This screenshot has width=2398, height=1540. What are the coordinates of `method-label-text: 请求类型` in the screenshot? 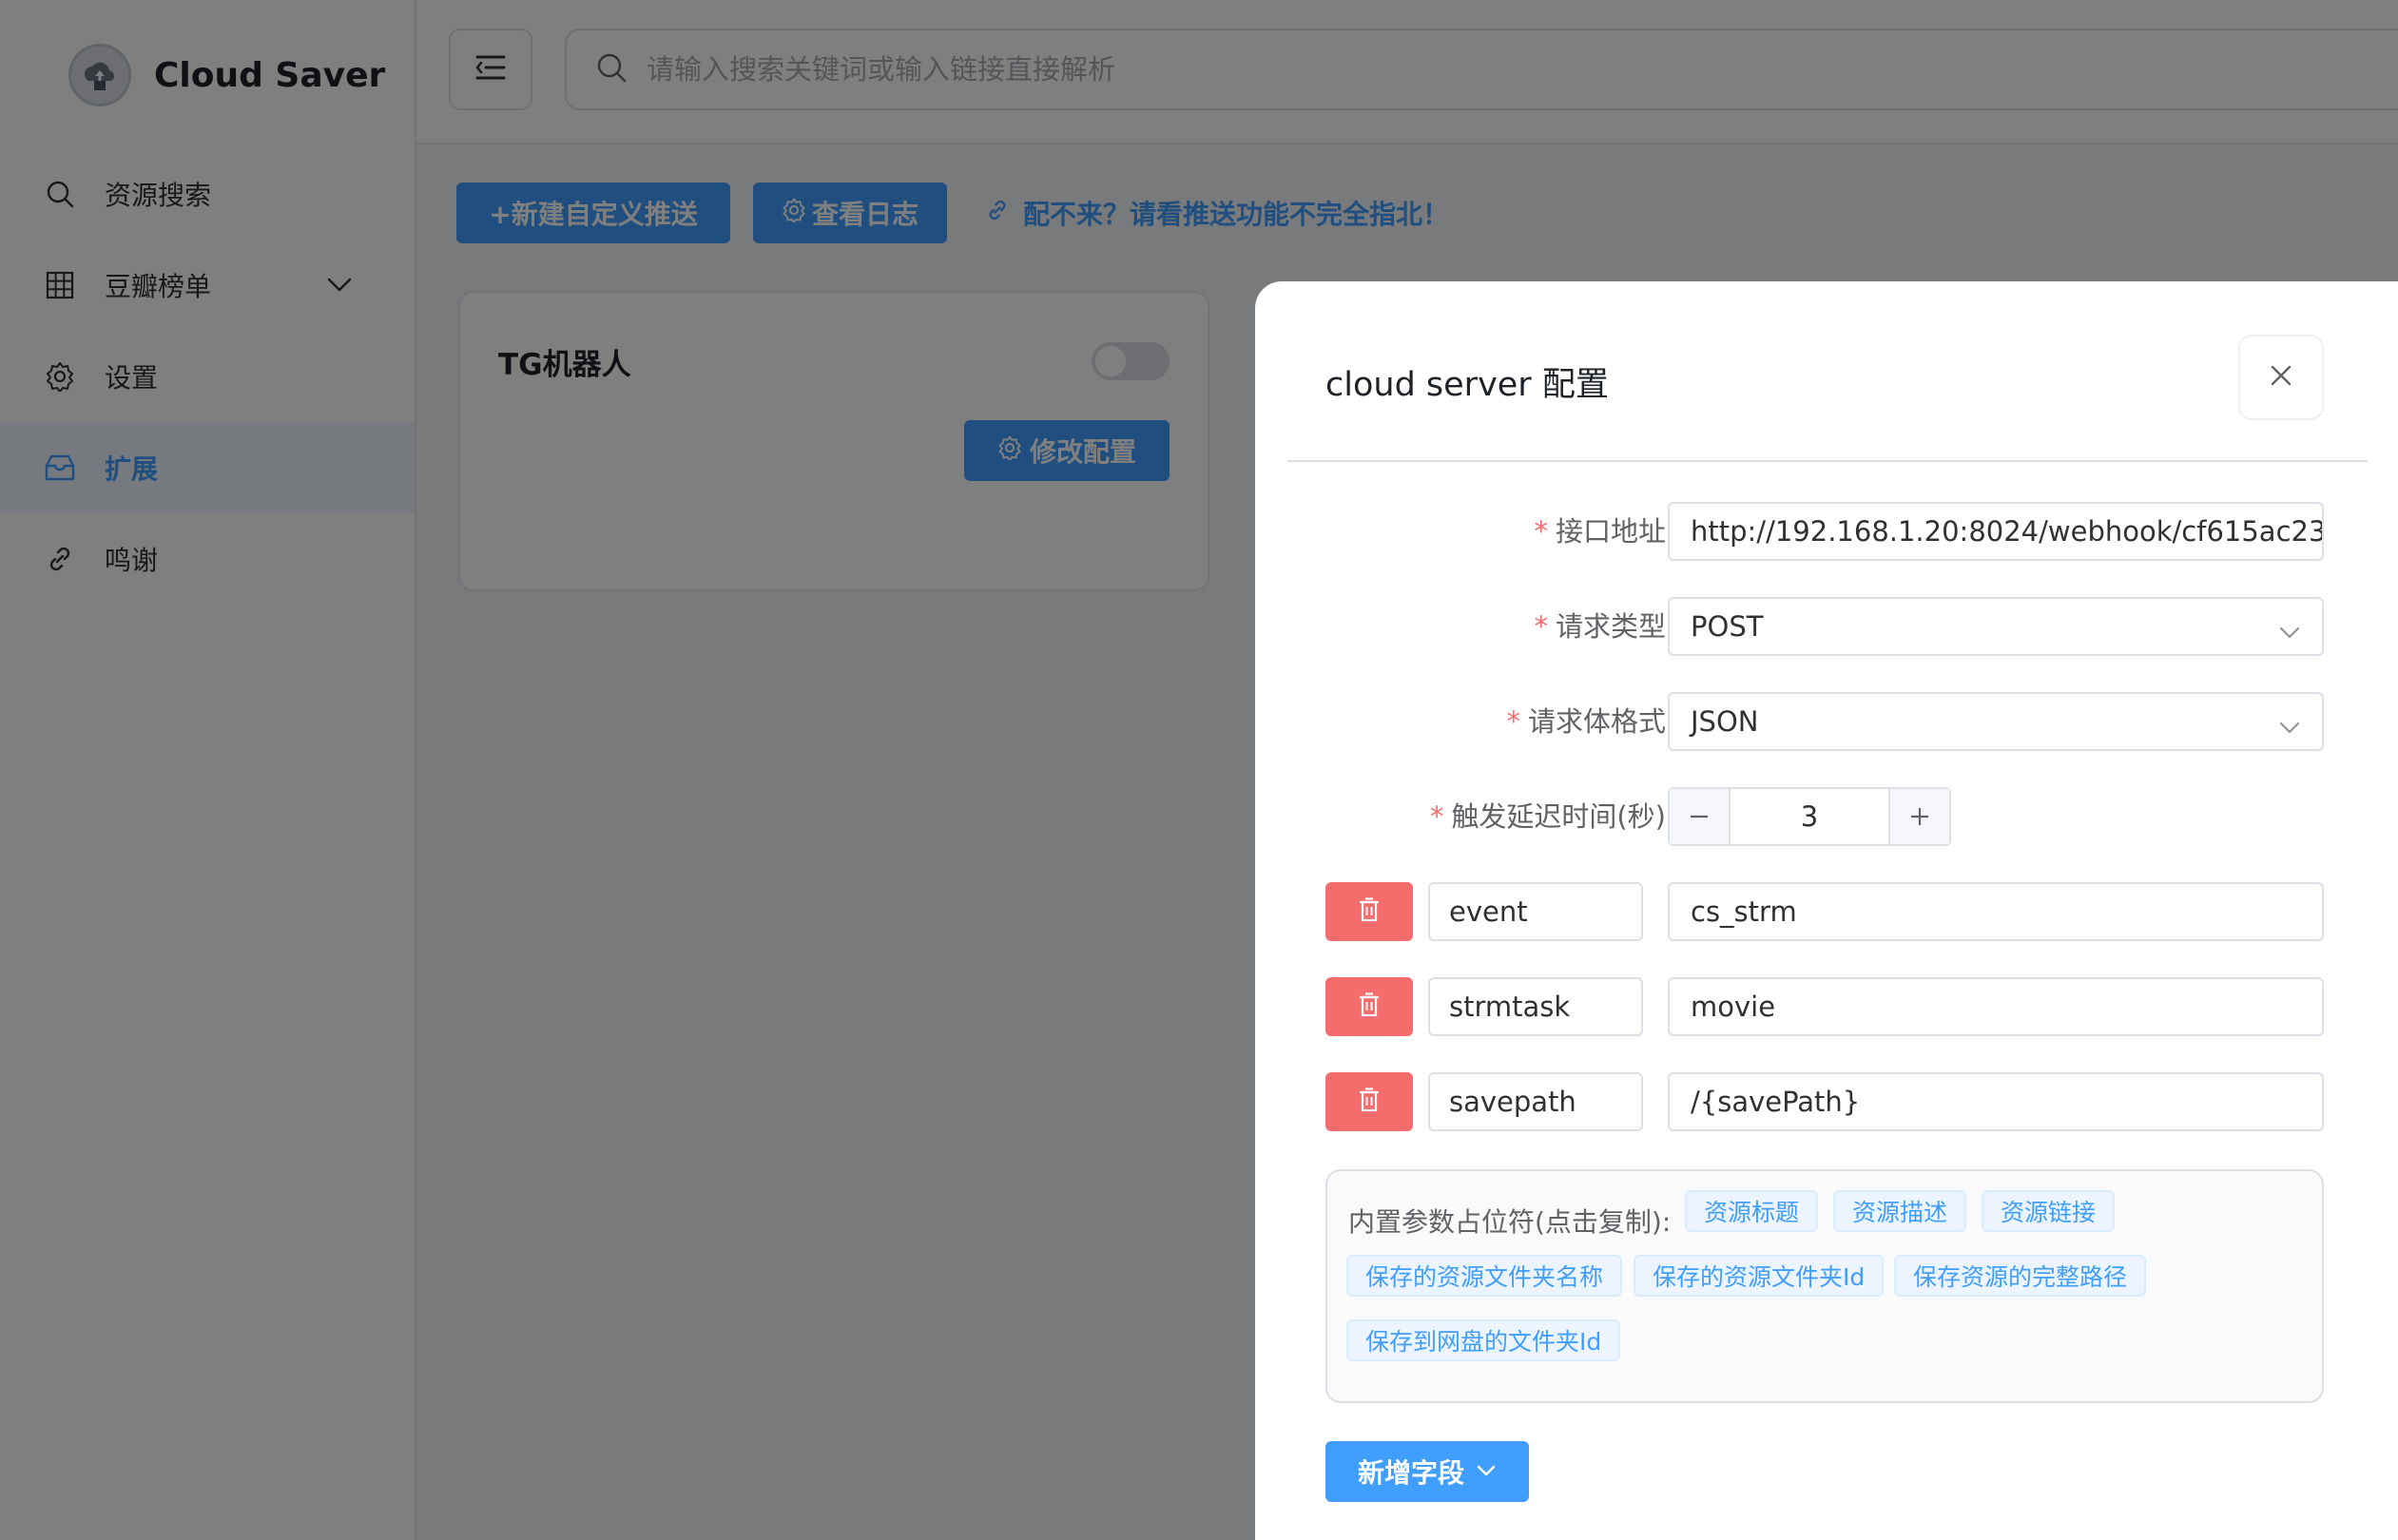 It's located at (1610, 626).